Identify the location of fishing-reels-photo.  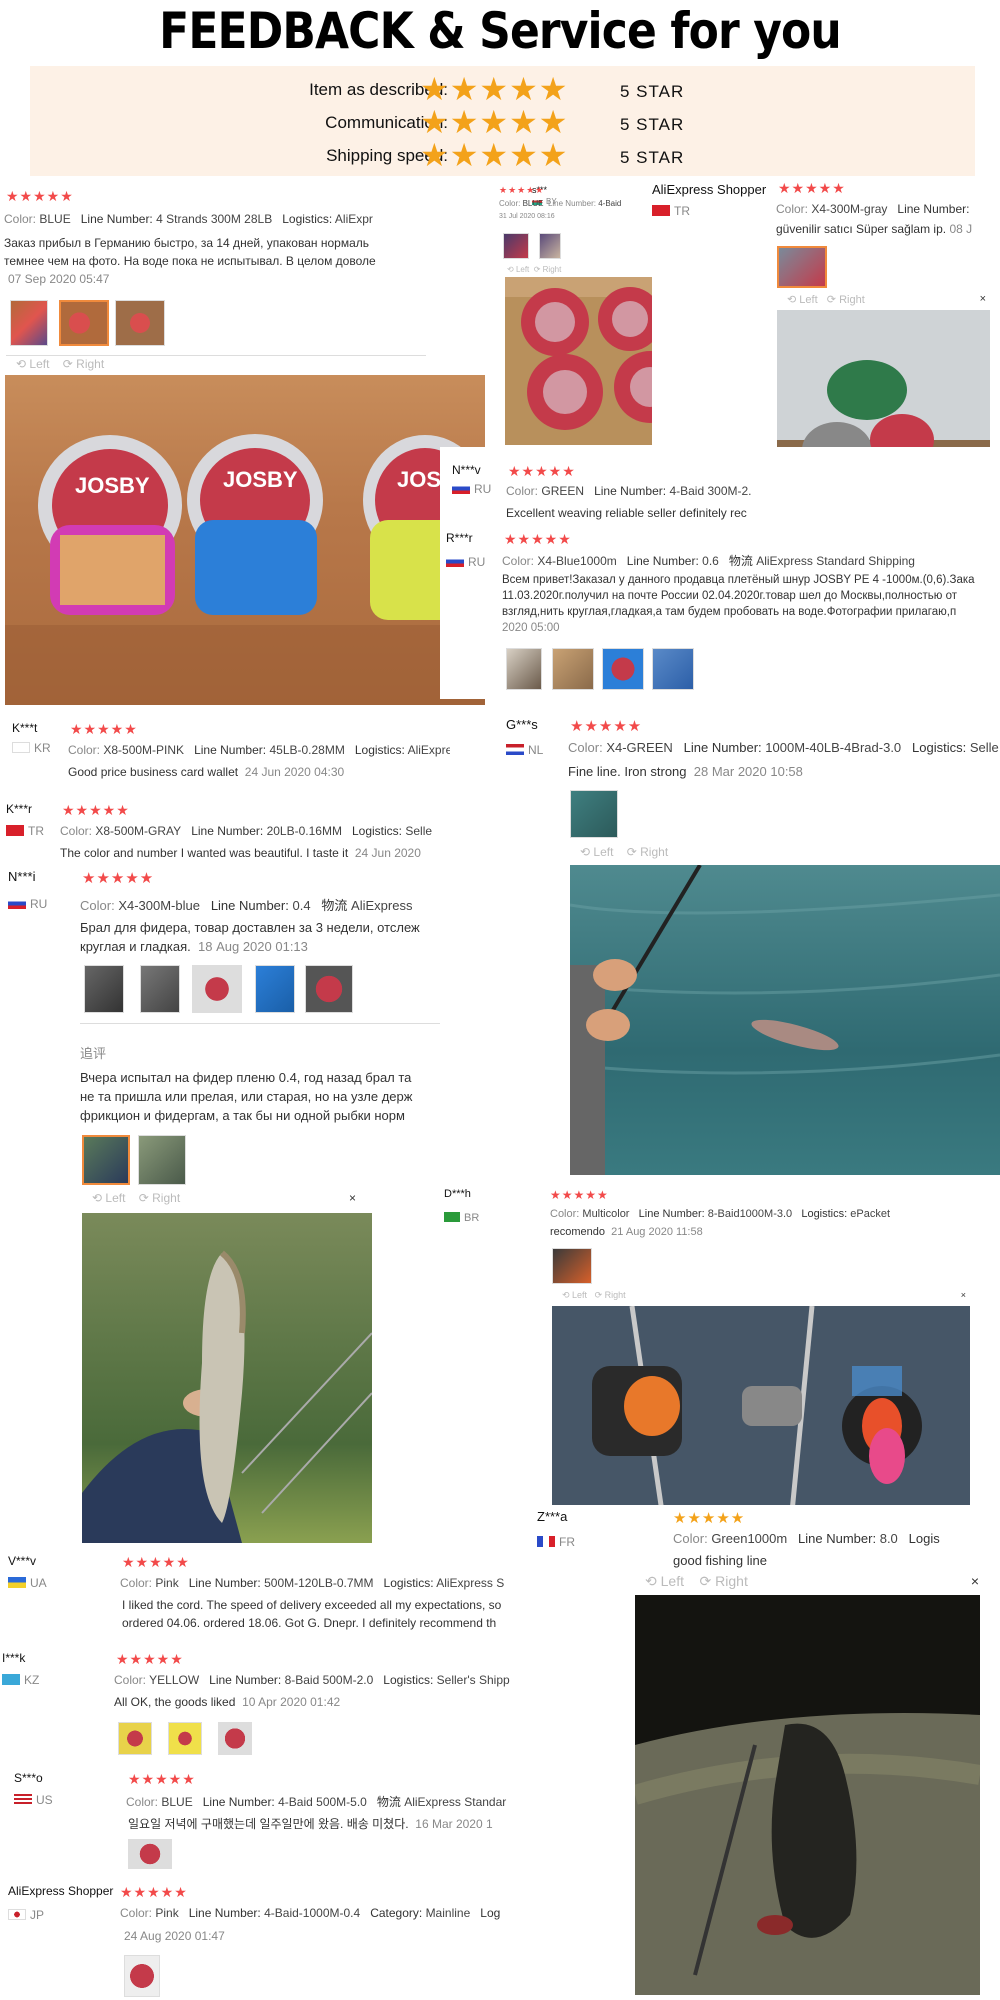
(761, 1409).